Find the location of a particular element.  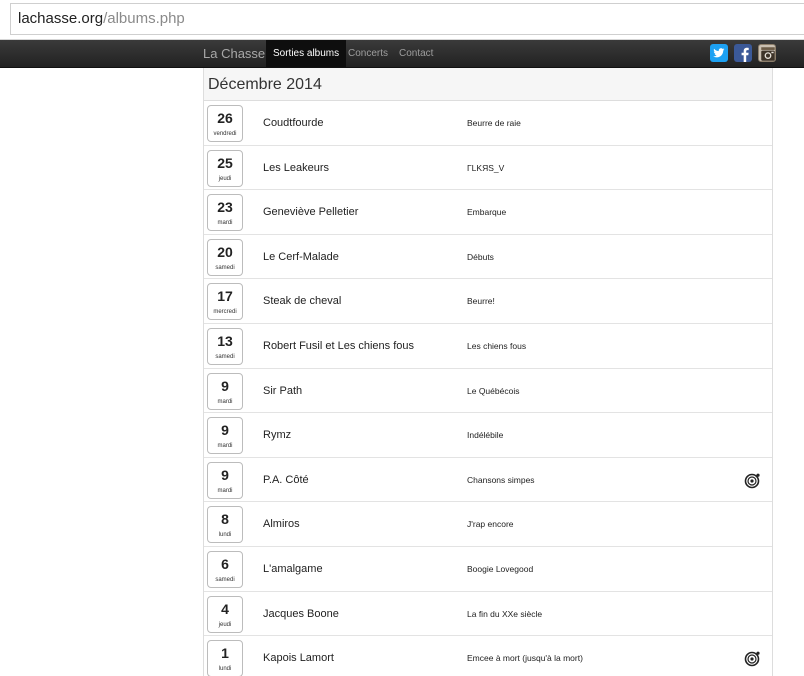

album-row: 4 jeudi Jacques Boone La fin du XXe siècle is located at coordinates (488, 614).